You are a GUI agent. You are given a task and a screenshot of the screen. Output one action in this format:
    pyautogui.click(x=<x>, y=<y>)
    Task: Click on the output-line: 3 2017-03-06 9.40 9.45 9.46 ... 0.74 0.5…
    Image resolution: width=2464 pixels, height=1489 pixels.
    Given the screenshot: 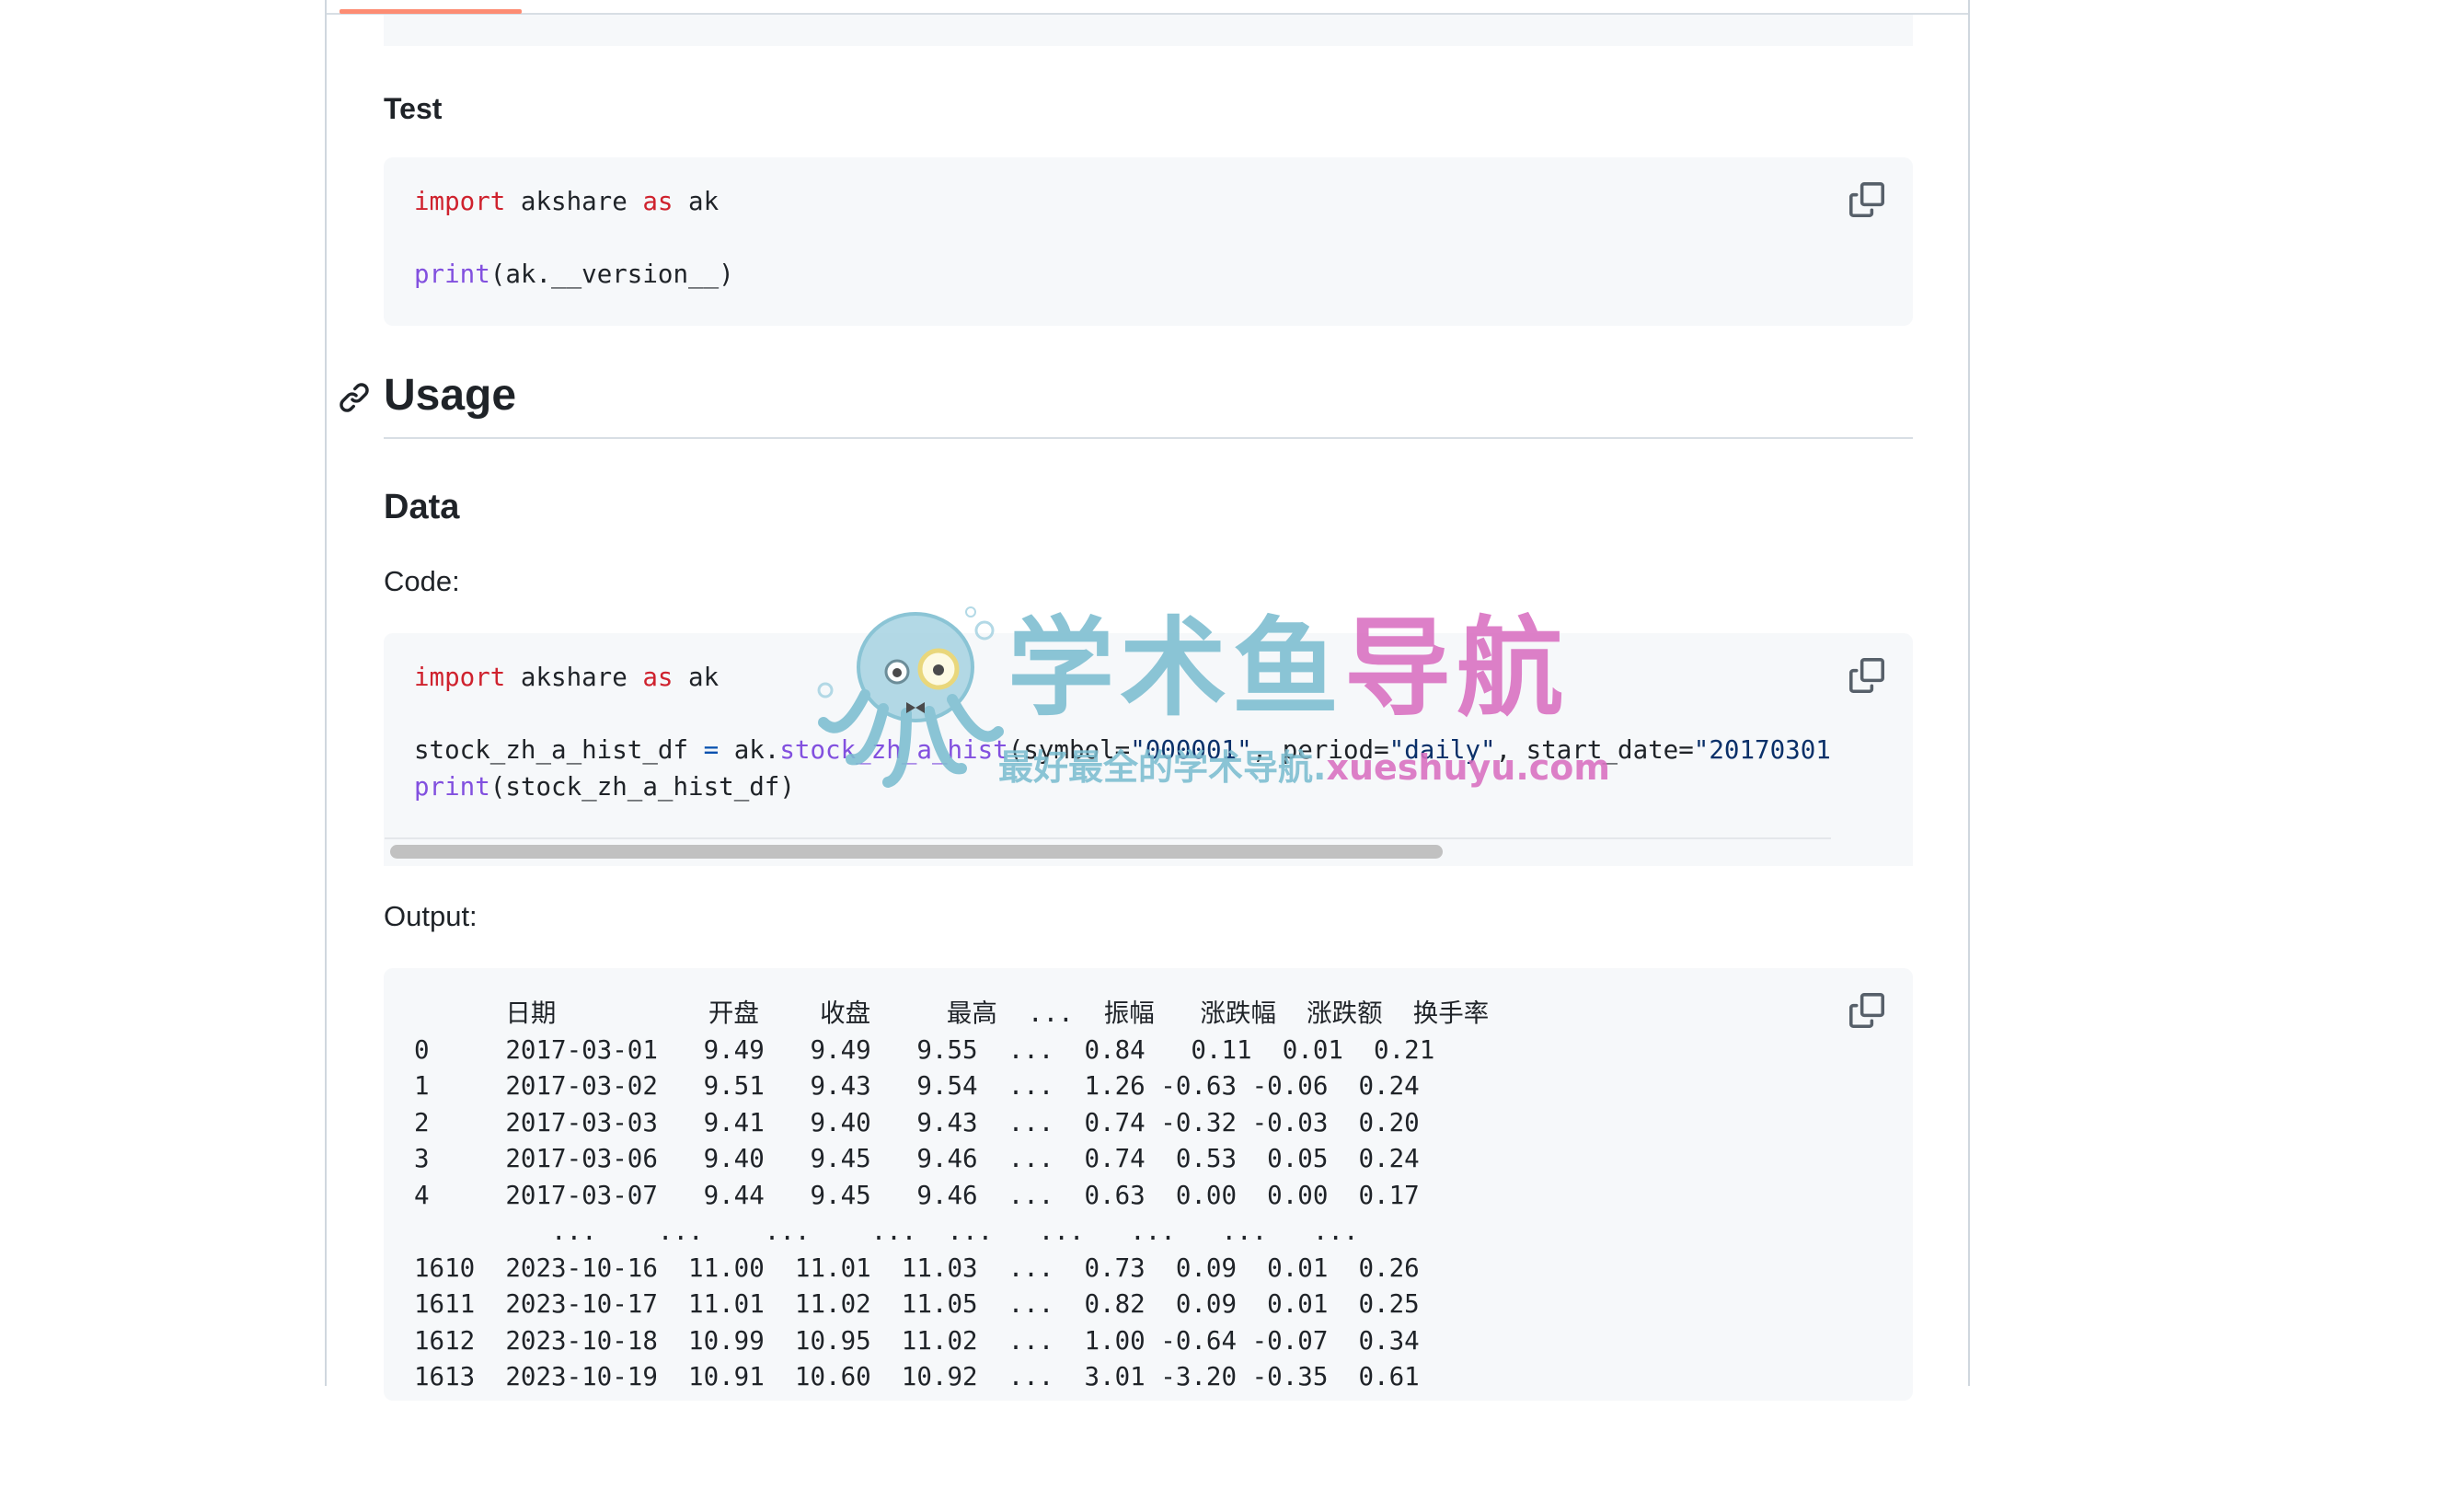 What is the action you would take?
    pyautogui.click(x=917, y=1158)
    